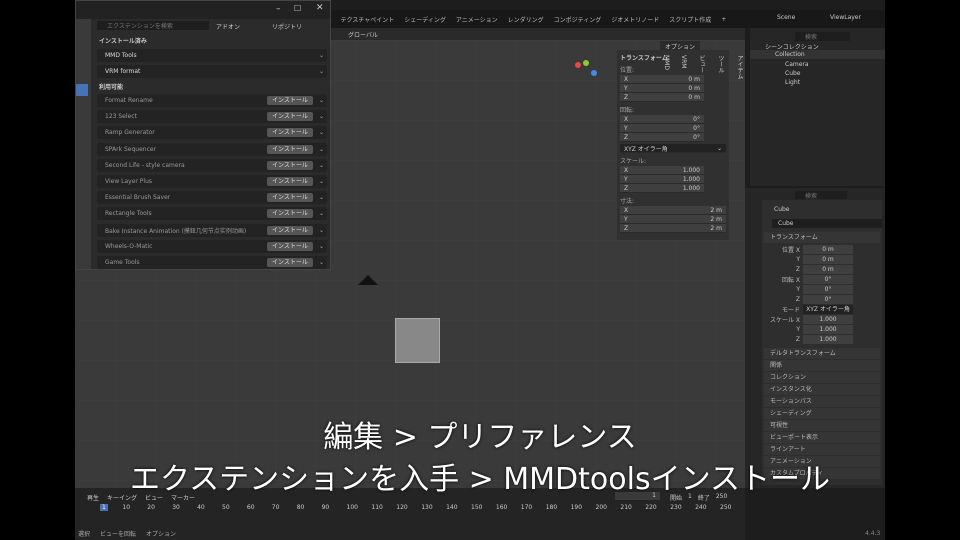 This screenshot has height=540, width=960. What do you see at coordinates (594, 73) in the screenshot?
I see `gizmo-z-icon` at bounding box center [594, 73].